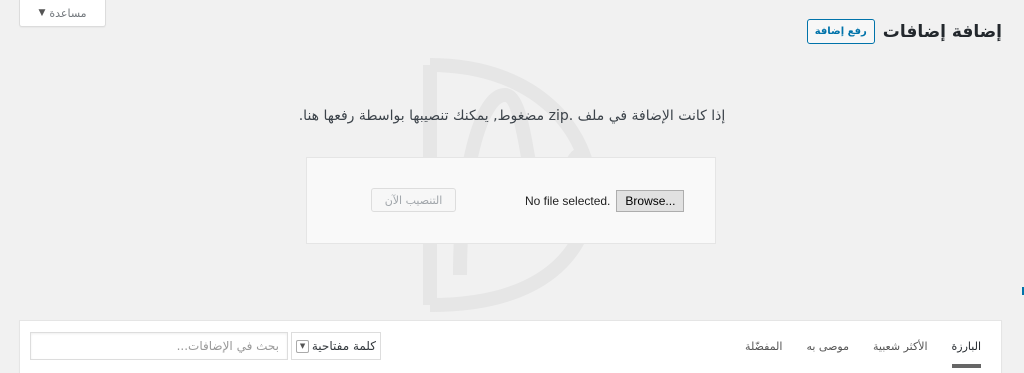 This screenshot has height=373, width=1024. I want to click on install-now-button: التنصيب الآن, so click(413, 200).